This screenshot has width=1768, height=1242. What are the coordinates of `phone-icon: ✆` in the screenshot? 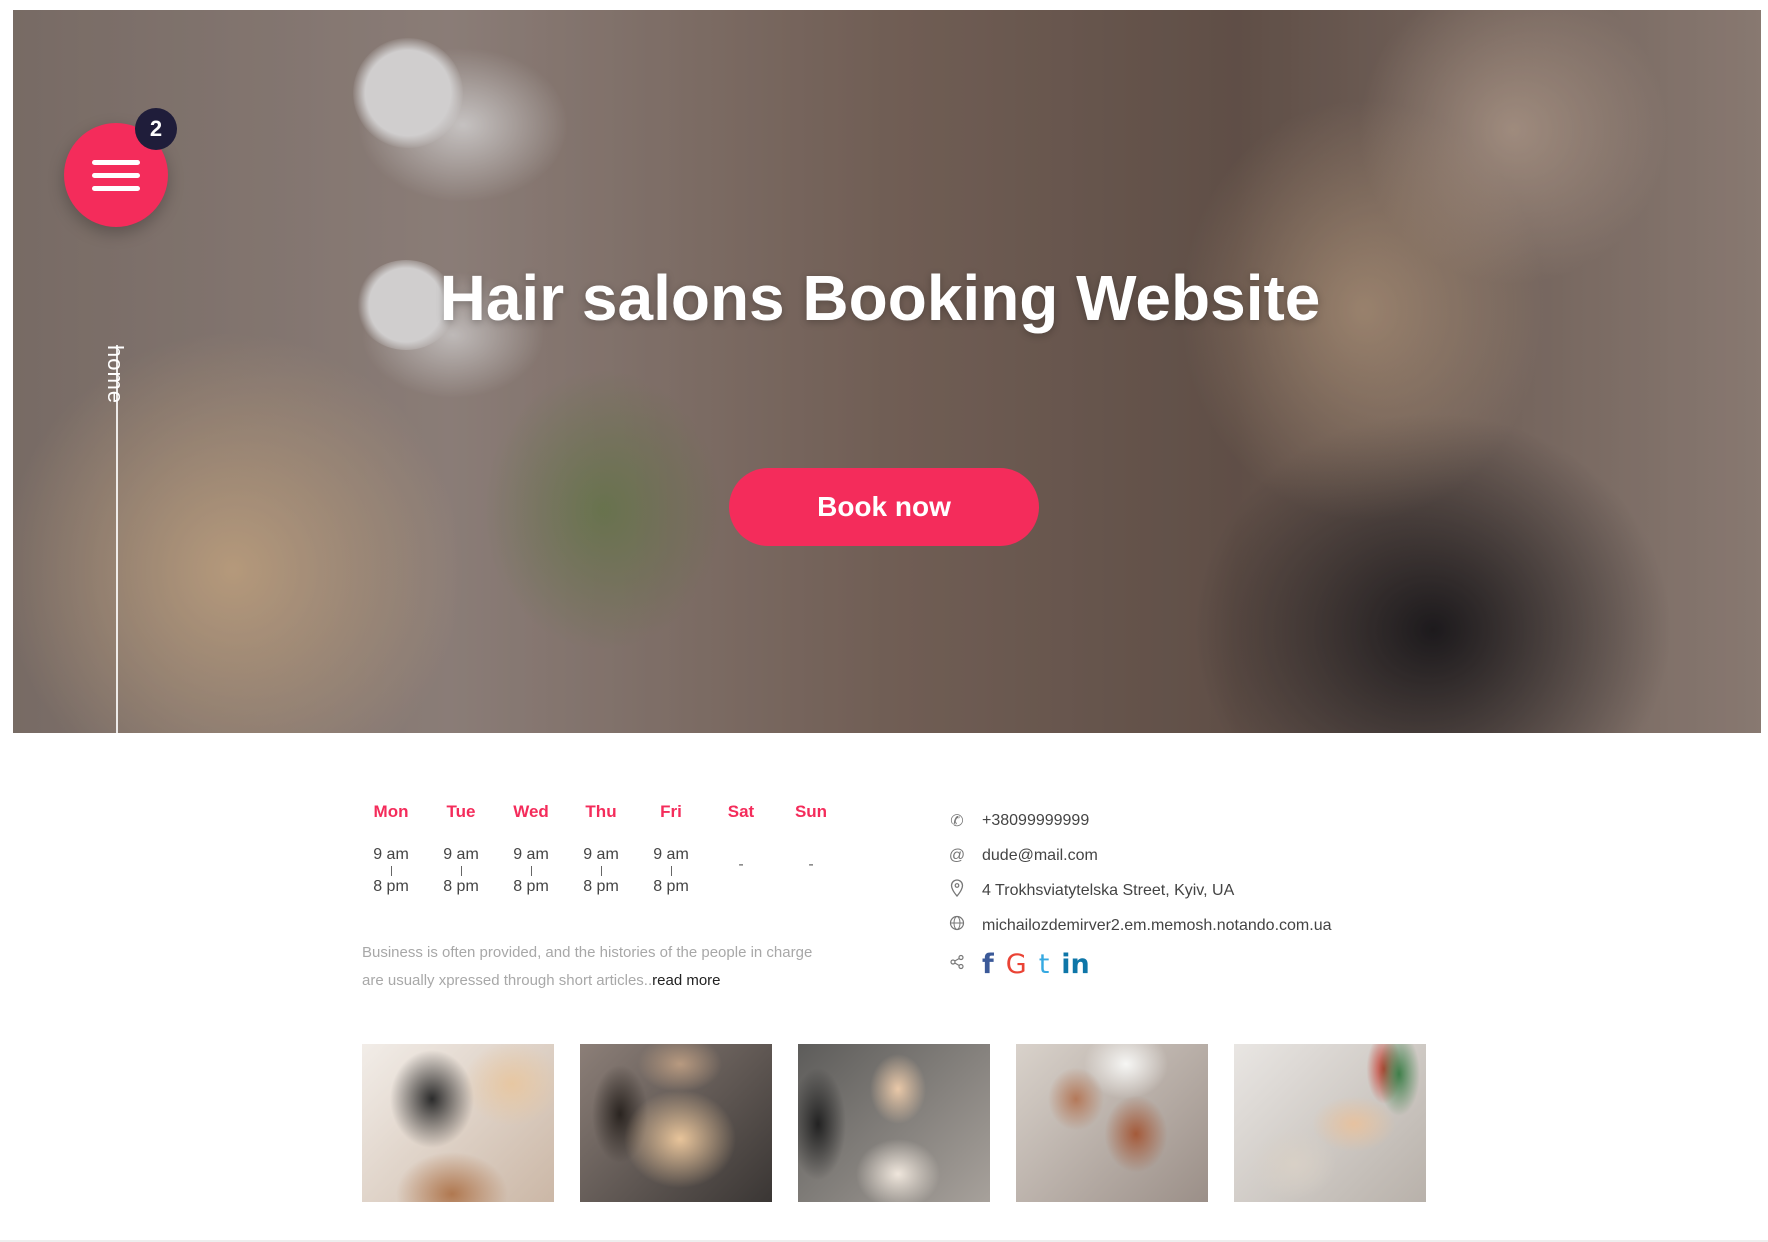 It's located at (957, 821).